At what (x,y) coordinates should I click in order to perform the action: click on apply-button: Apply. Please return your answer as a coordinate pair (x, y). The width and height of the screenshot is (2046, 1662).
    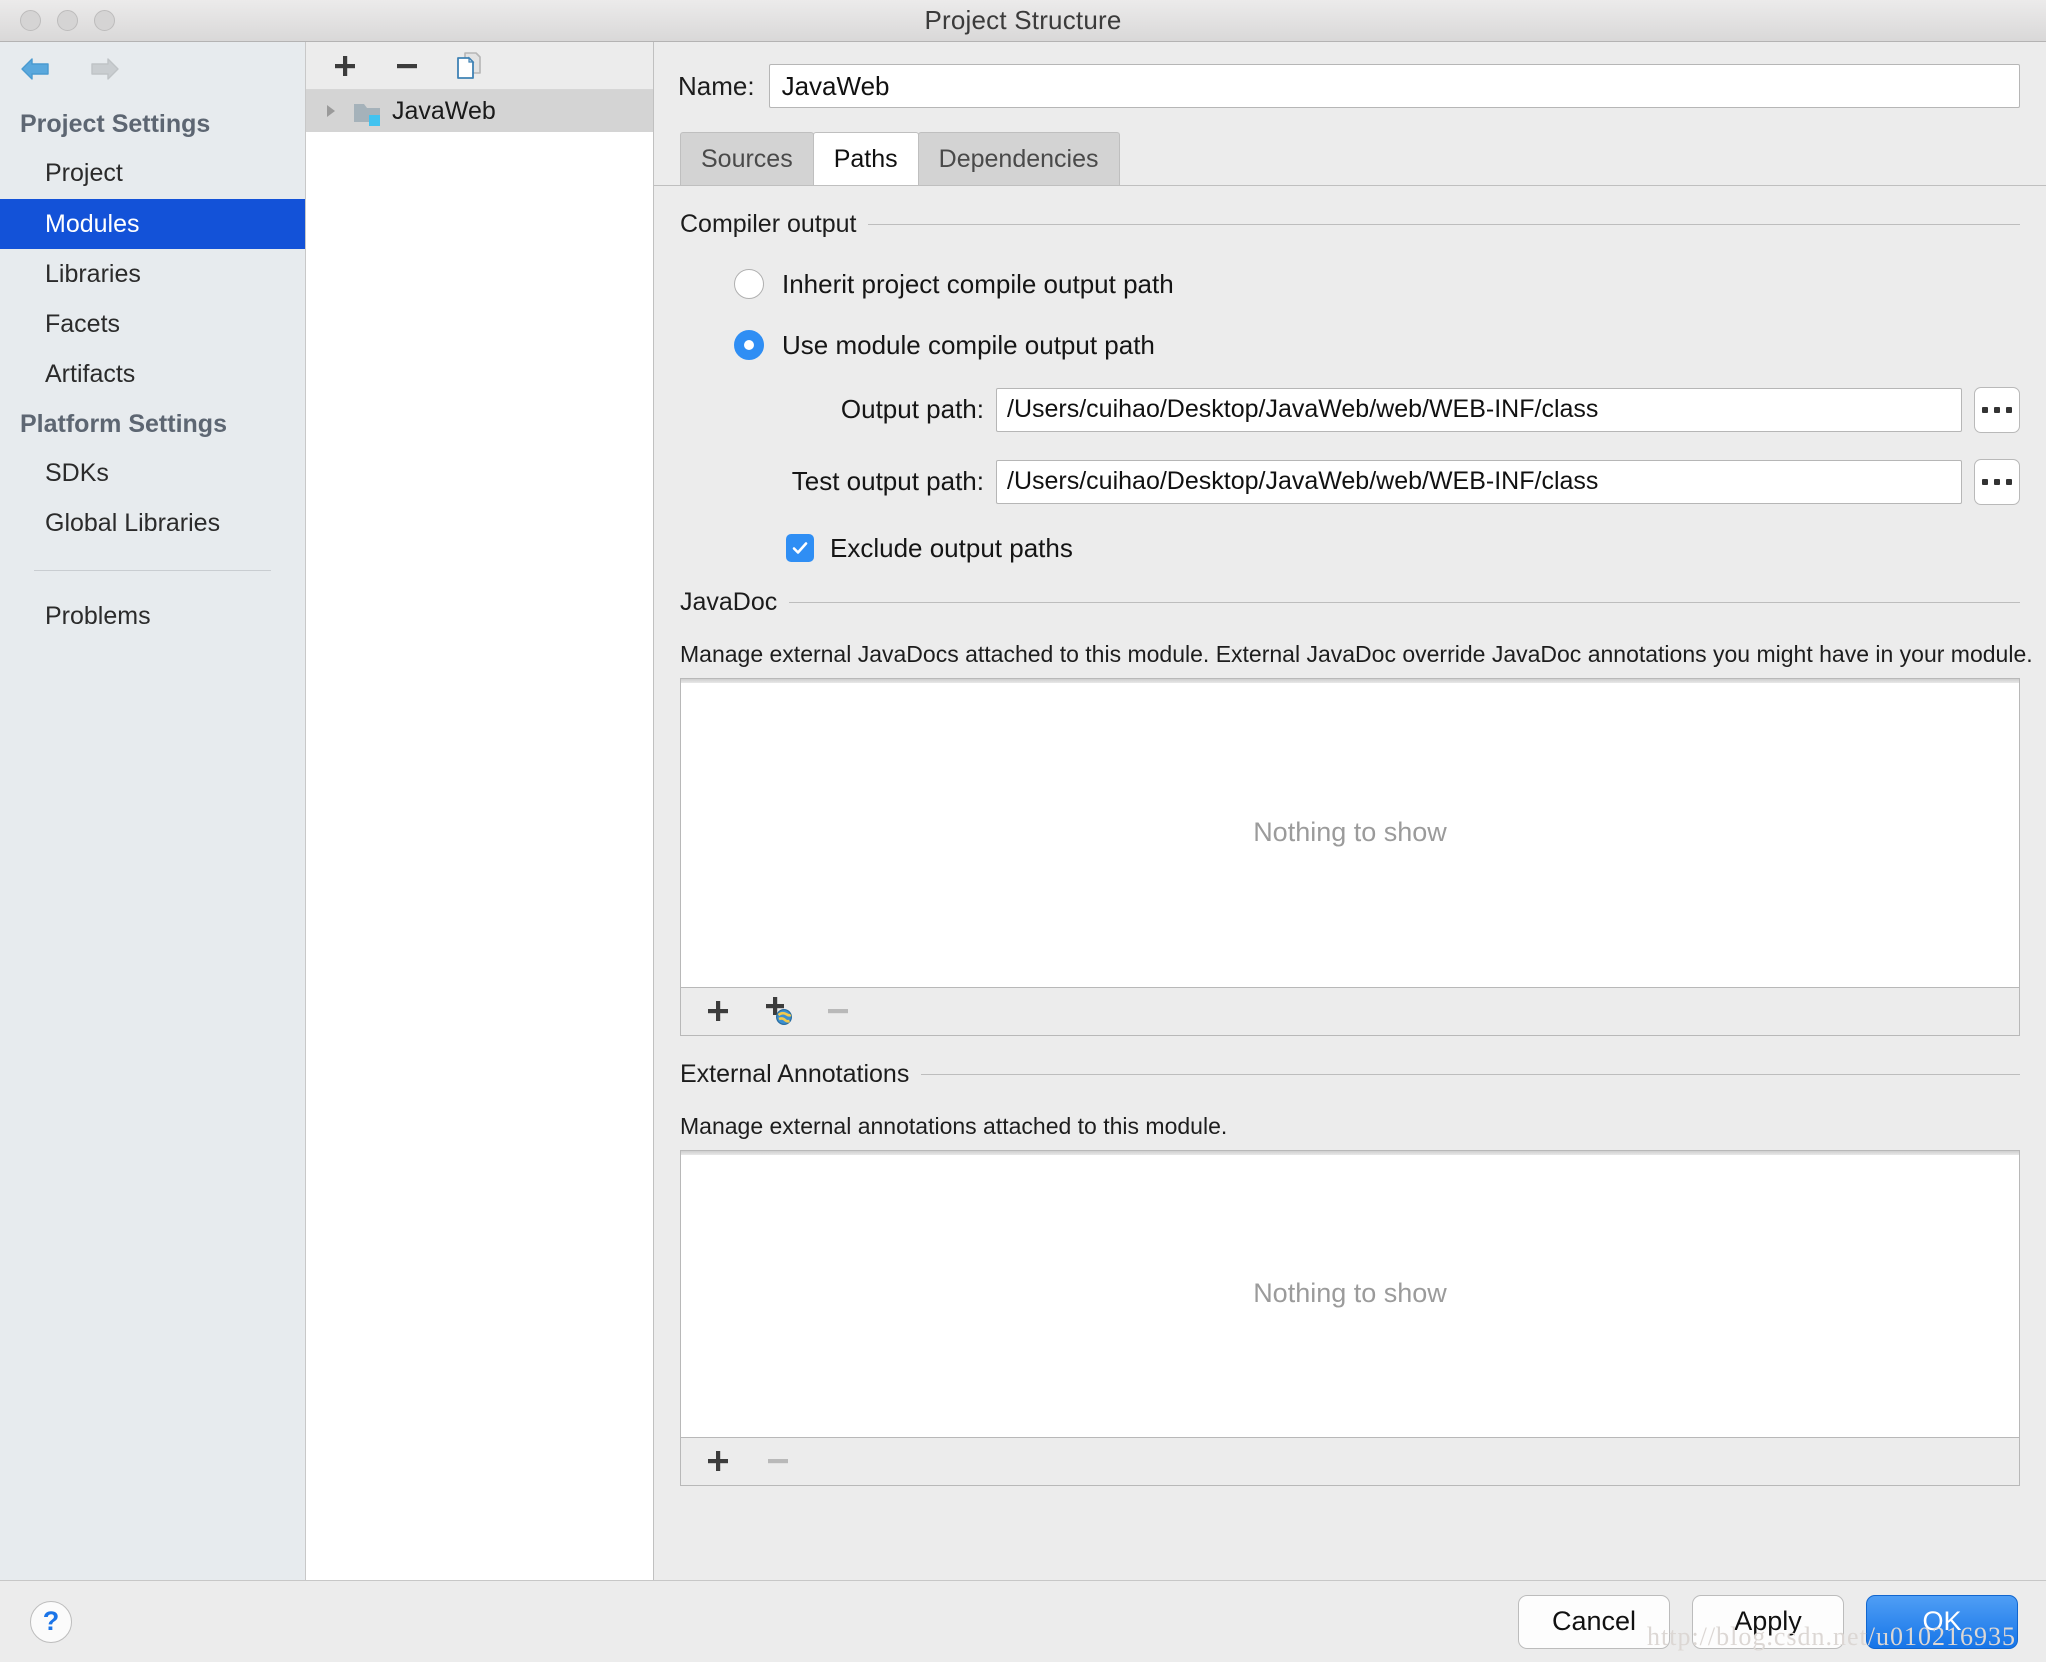
    Looking at the image, I should click on (1768, 1621).